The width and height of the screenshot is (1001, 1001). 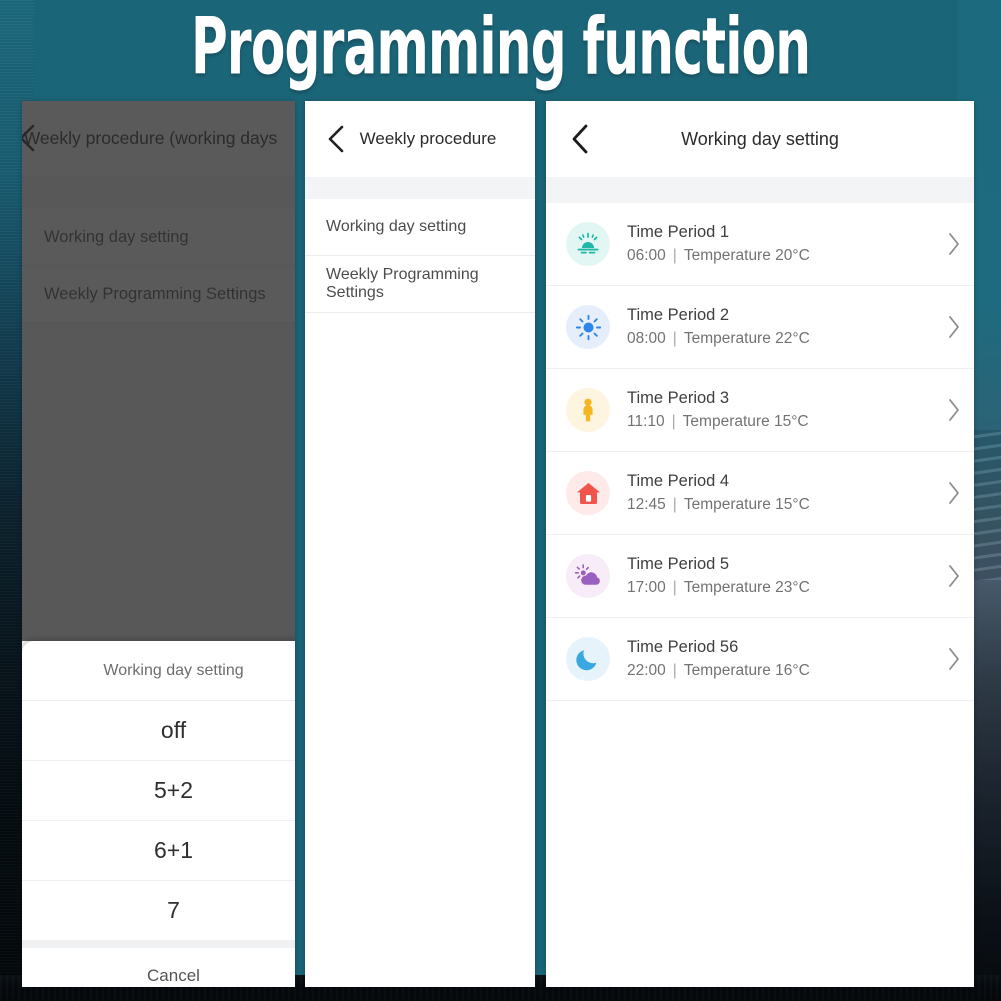 What do you see at coordinates (588, 327) in the screenshot?
I see `sun-icon` at bounding box center [588, 327].